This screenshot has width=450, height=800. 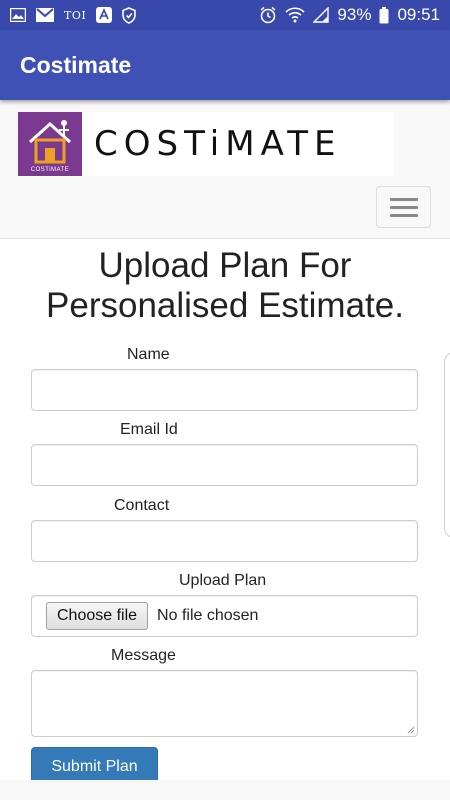 What do you see at coordinates (149, 429) in the screenshot?
I see `email-label: Email Id` at bounding box center [149, 429].